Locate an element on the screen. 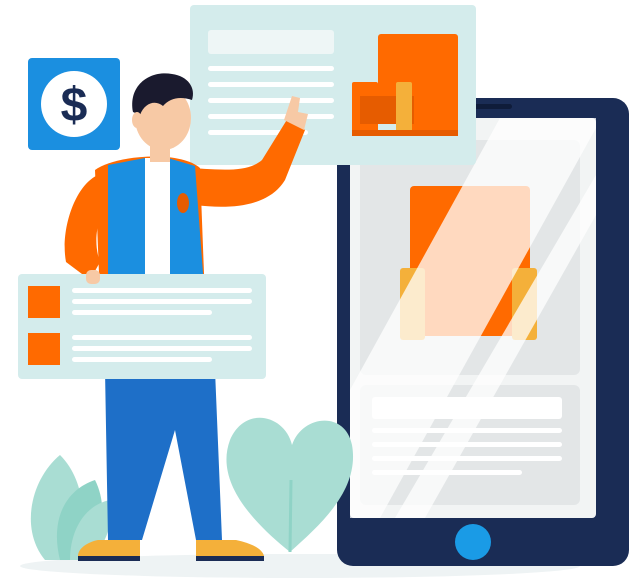 The image size is (633, 584). heart-plant is located at coordinates (290, 485).